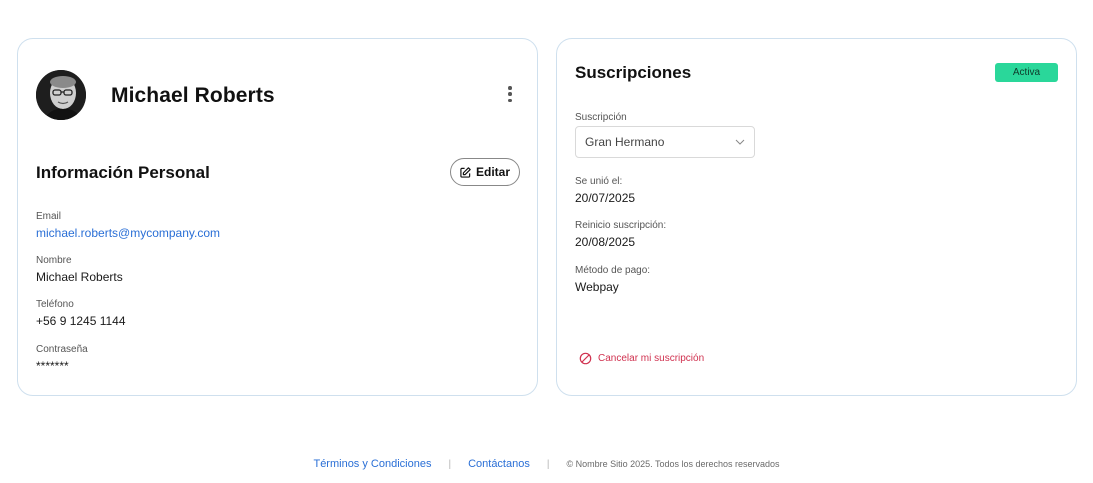 The image size is (1093, 483). Describe the element at coordinates (55, 304) in the screenshot. I see `phone-label: Teléfono` at that location.